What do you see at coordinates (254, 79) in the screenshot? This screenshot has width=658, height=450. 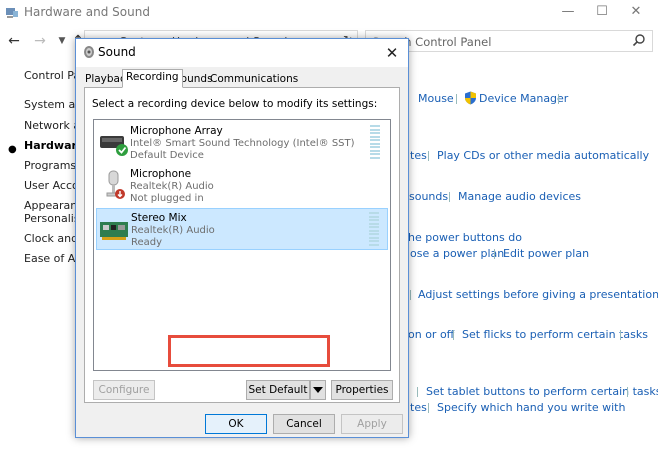 I see `tab-communications: Communications` at bounding box center [254, 79].